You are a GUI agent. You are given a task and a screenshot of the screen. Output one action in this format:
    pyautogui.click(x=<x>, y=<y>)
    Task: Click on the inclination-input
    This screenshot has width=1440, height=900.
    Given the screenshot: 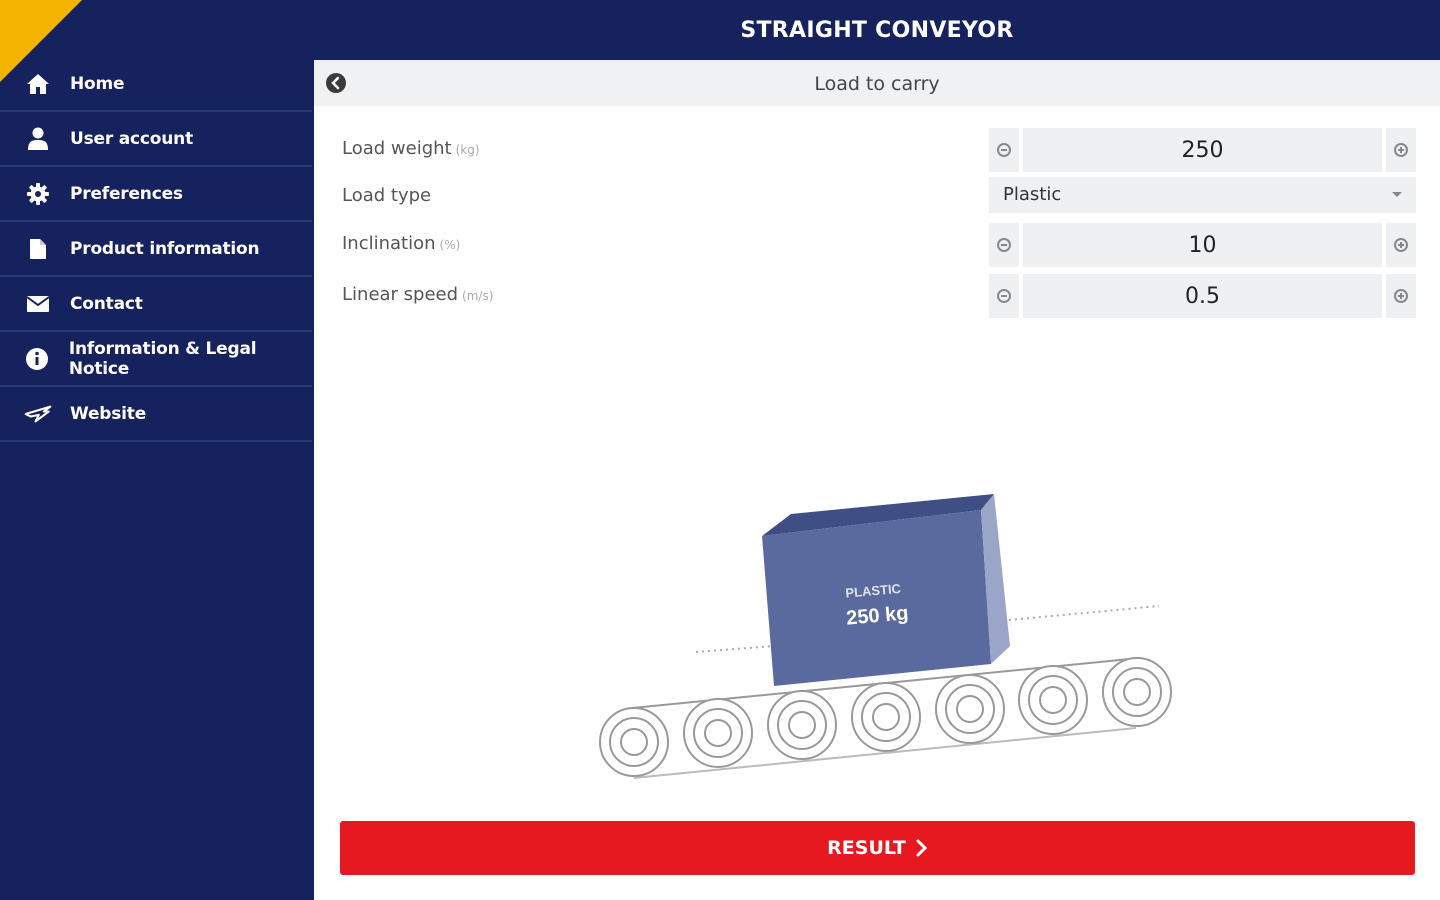 What is the action you would take?
    pyautogui.click(x=1202, y=245)
    